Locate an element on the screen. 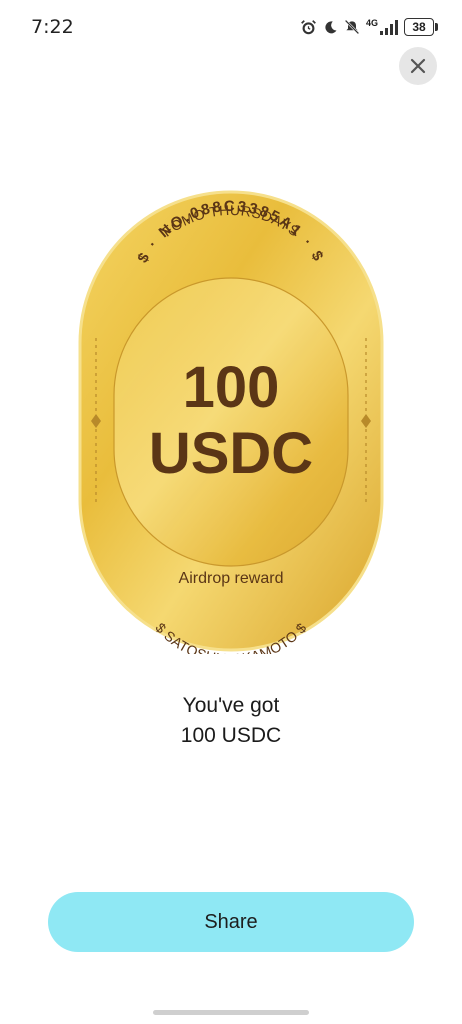 This screenshot has width=462, height=1024. coin-currency: USDC is located at coordinates (231, 453).